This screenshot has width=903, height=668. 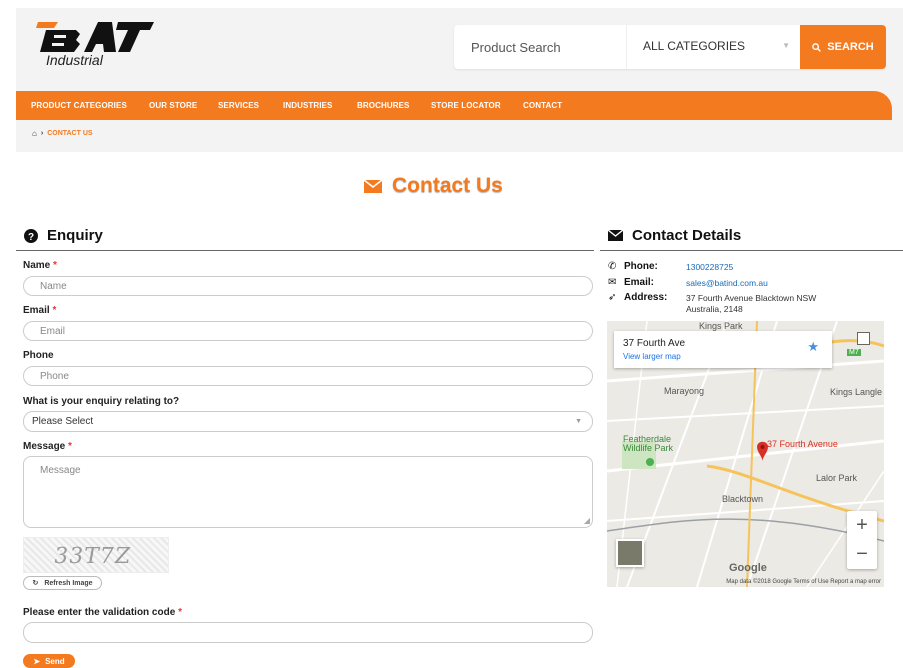 What do you see at coordinates (639, 282) in the screenshot?
I see `email-key: Email:` at bounding box center [639, 282].